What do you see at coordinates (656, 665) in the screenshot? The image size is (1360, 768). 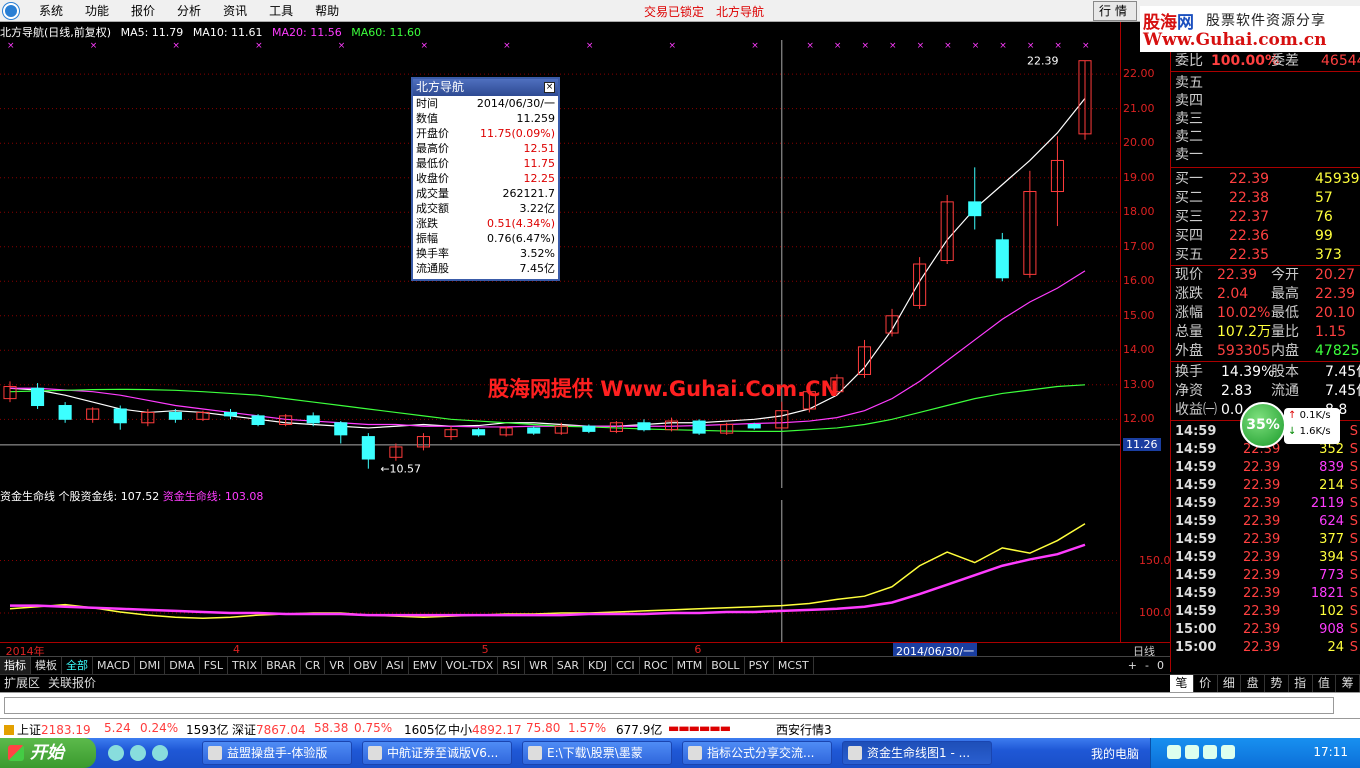 I see `indicator-tab: ROC` at bounding box center [656, 665].